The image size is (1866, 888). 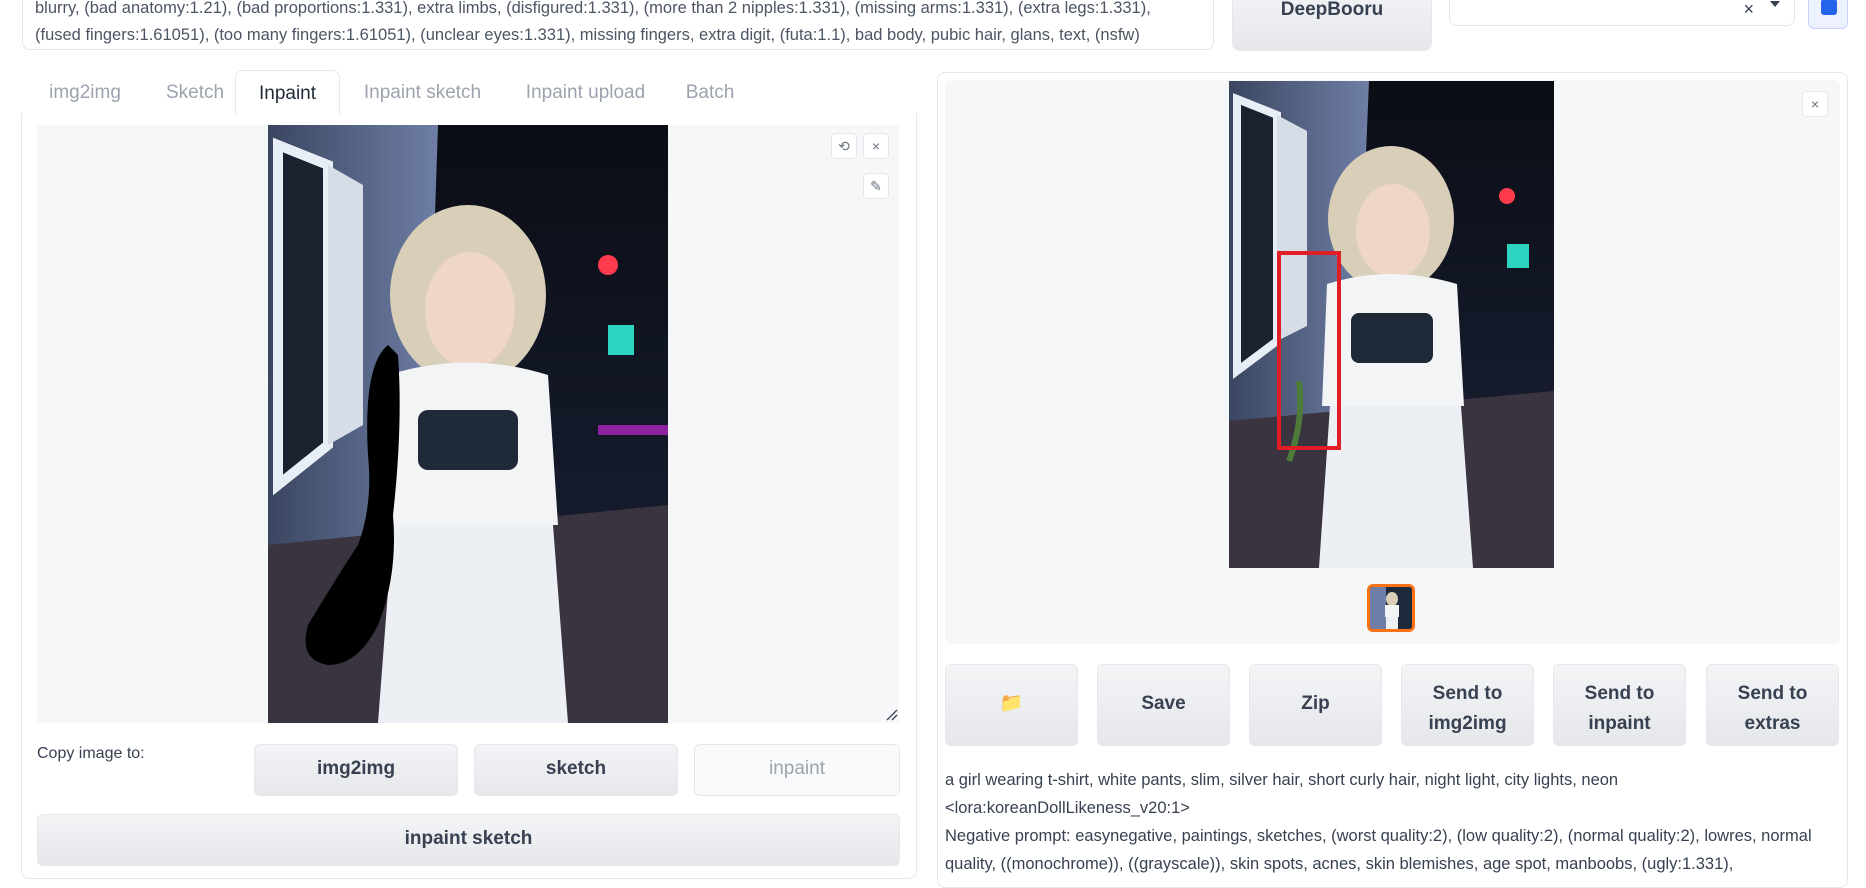 What do you see at coordinates (195, 92) in the screenshot?
I see `tab-sketch: Sketch` at bounding box center [195, 92].